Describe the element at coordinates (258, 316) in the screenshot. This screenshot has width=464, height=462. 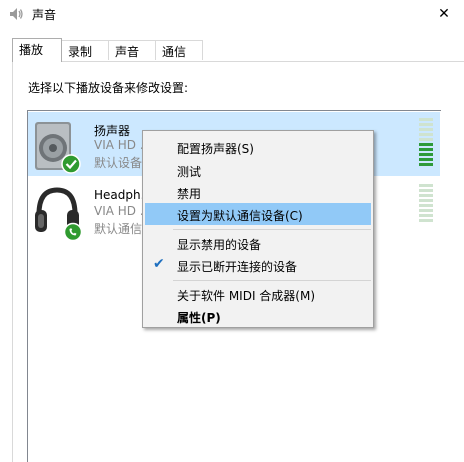
I see `menu-item-properties: 属性(P)` at that location.